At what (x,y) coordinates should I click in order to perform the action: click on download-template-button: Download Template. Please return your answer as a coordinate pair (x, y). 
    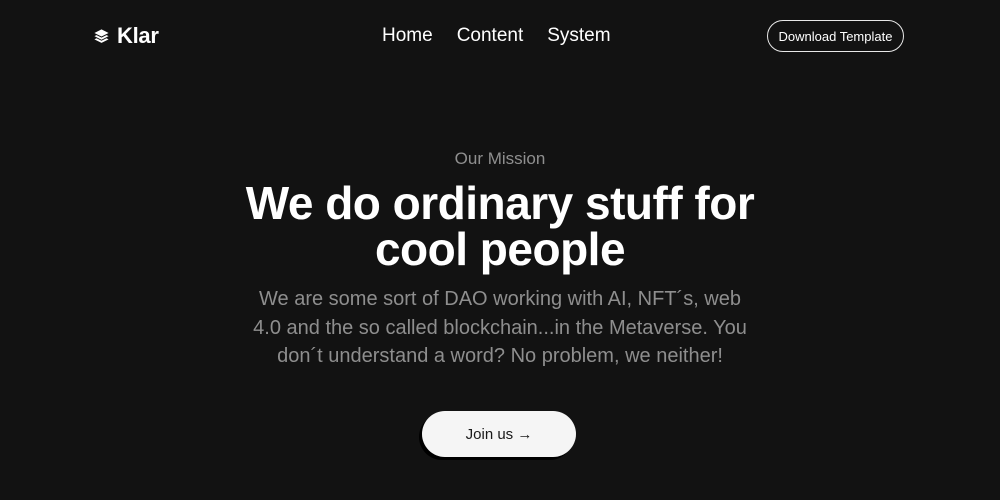
    Looking at the image, I should click on (835, 36).